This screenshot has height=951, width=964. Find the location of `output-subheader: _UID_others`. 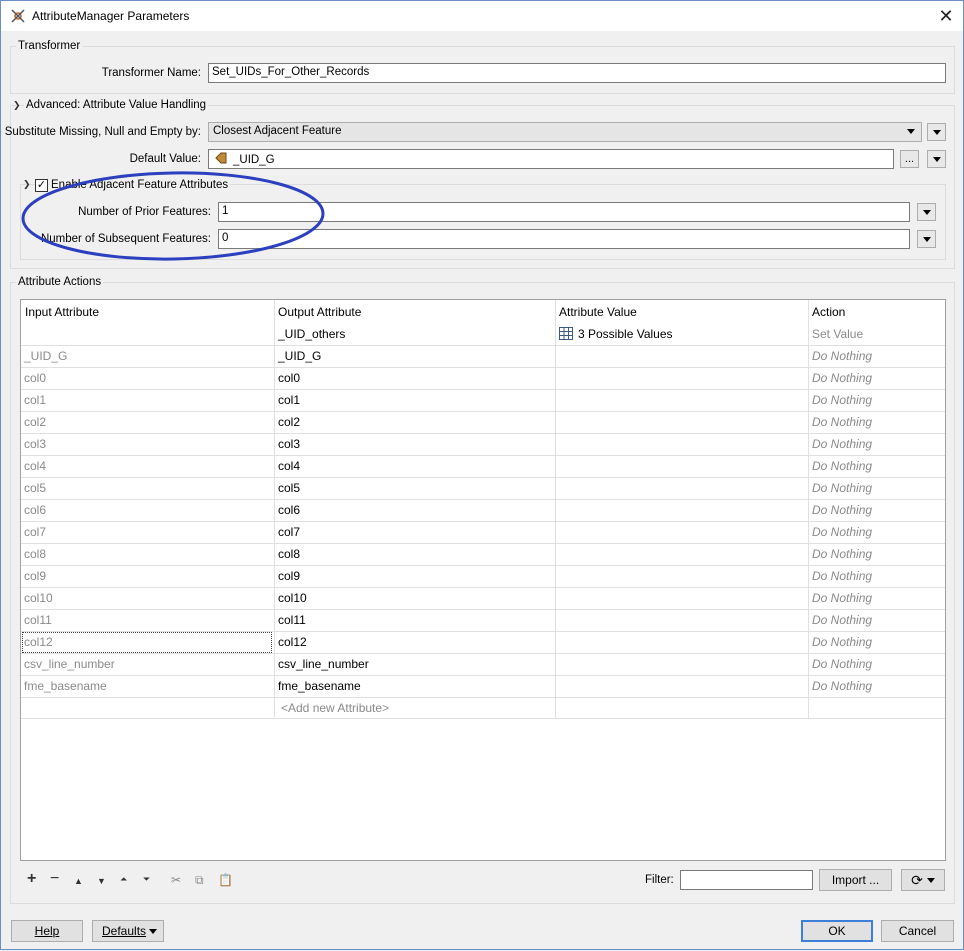

output-subheader: _UID_others is located at coordinates (311, 334).